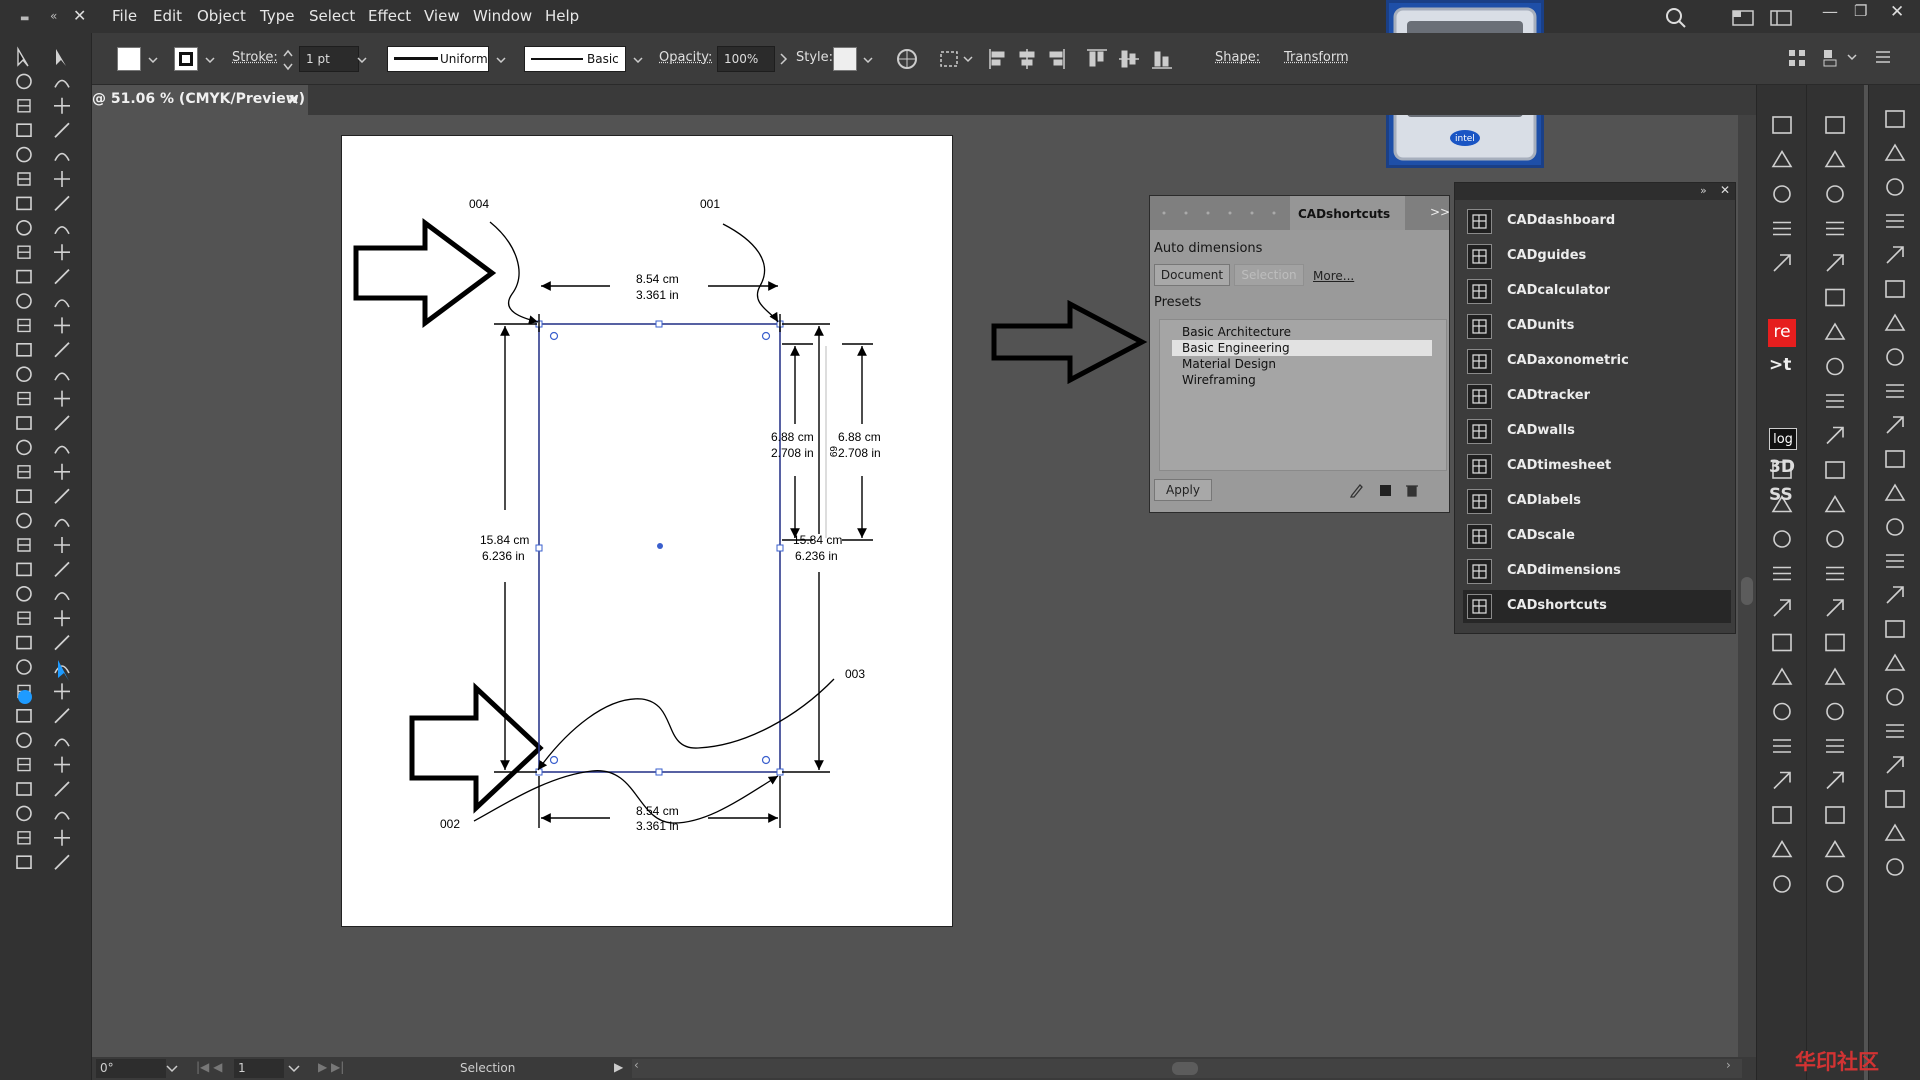 This screenshot has width=1920, height=1080. Describe the element at coordinates (1835, 366) in the screenshot. I see `dock2-tool-7-icon` at that location.